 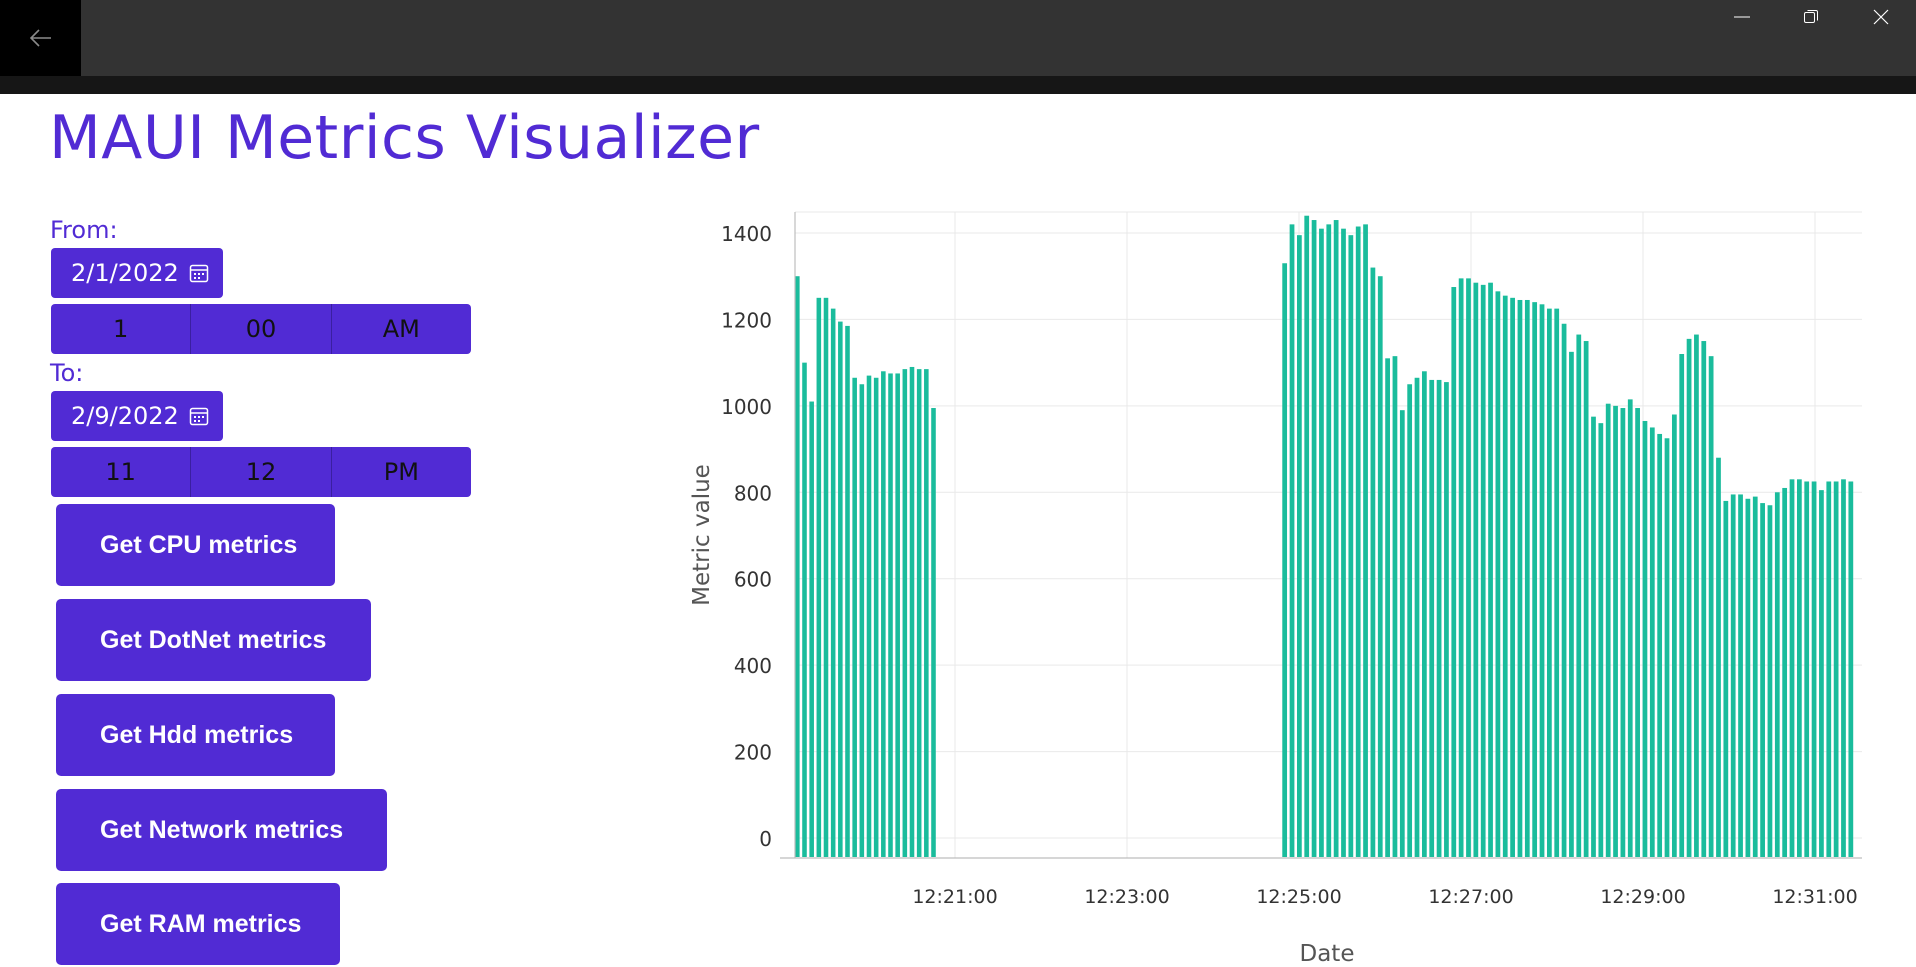 I want to click on minimize-icon, so click(x=1742, y=17).